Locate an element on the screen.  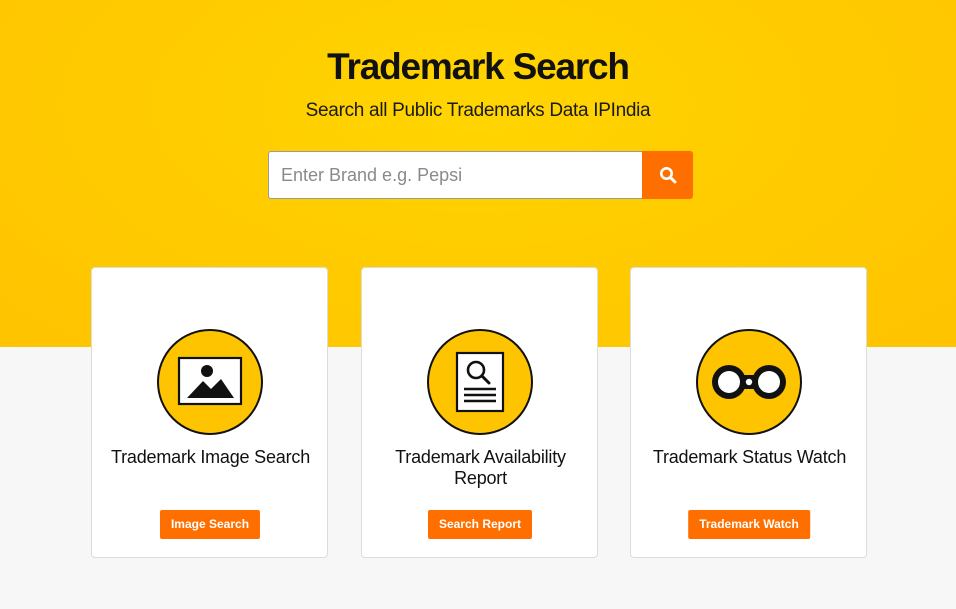
availability-report-icon-badge is located at coordinates (480, 382).